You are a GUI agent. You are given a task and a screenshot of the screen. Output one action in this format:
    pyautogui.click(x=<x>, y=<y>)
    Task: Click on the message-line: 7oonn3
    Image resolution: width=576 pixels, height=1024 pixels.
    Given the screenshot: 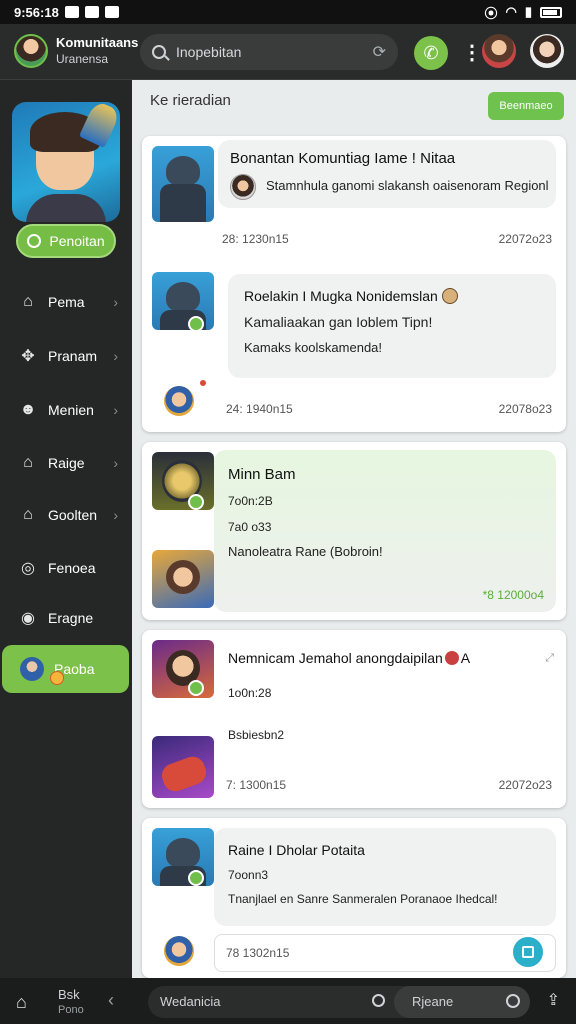 What is the action you would take?
    pyautogui.click(x=248, y=875)
    